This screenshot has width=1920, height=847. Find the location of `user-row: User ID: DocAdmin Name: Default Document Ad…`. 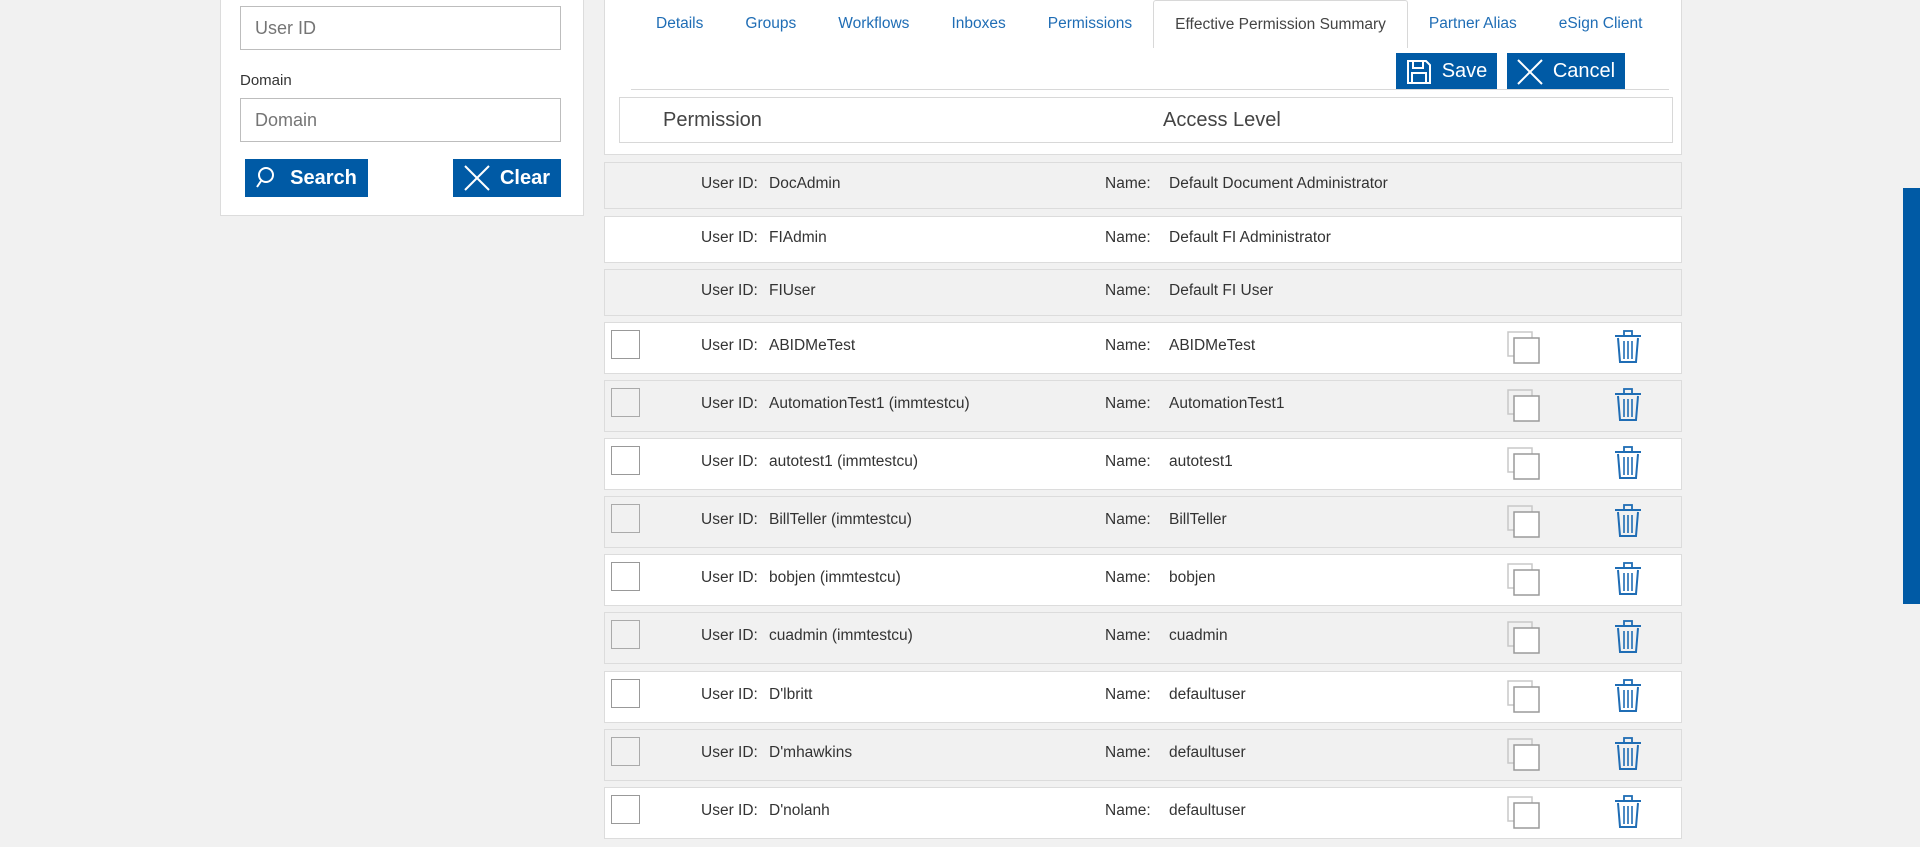

user-row: User ID: DocAdmin Name: Default Document Ad… is located at coordinates (1143, 185).